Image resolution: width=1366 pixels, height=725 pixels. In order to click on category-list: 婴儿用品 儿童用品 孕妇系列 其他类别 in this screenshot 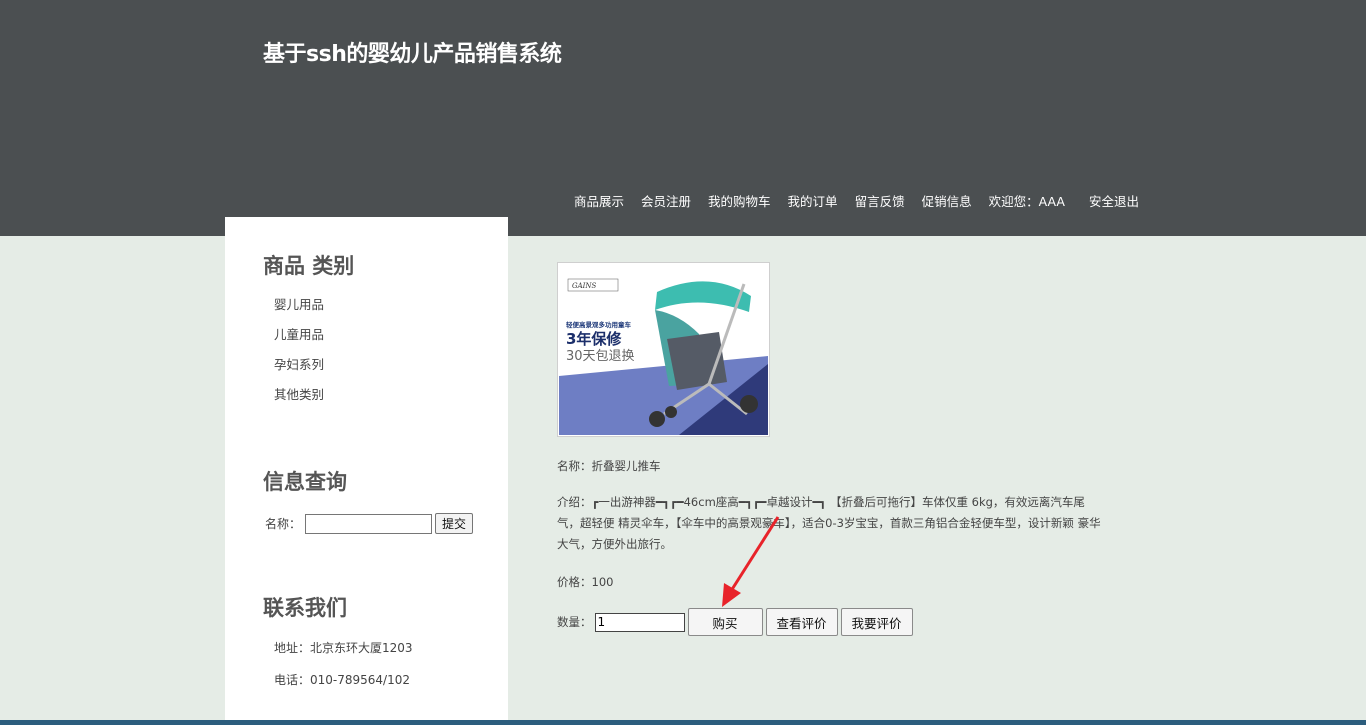, I will do `click(299, 355)`.